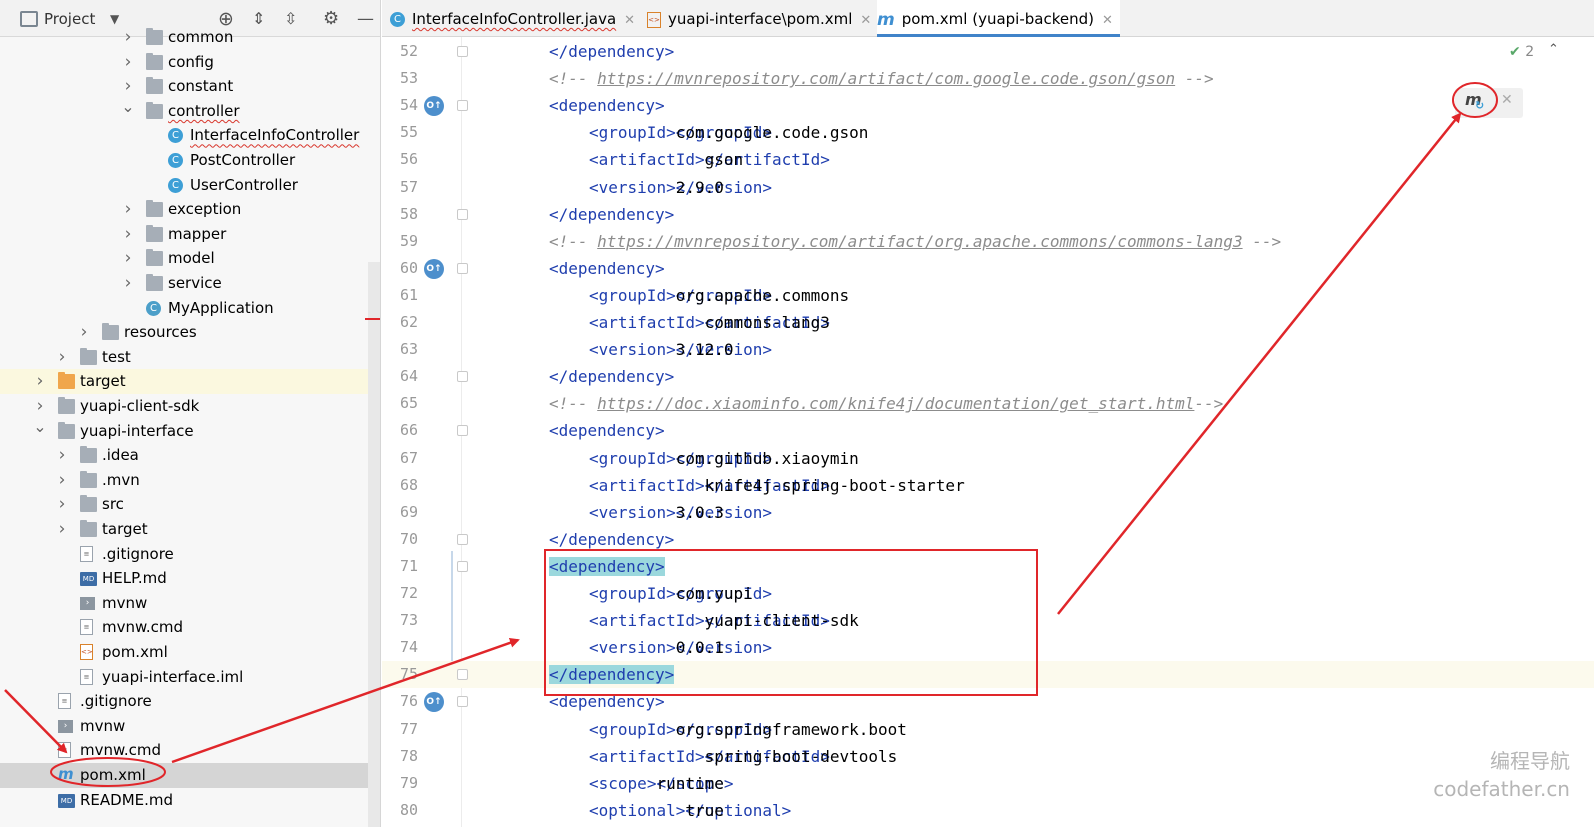 Image resolution: width=1594 pixels, height=827 pixels. What do you see at coordinates (190, 160) in the screenshot?
I see `tree-item: C PostController` at bounding box center [190, 160].